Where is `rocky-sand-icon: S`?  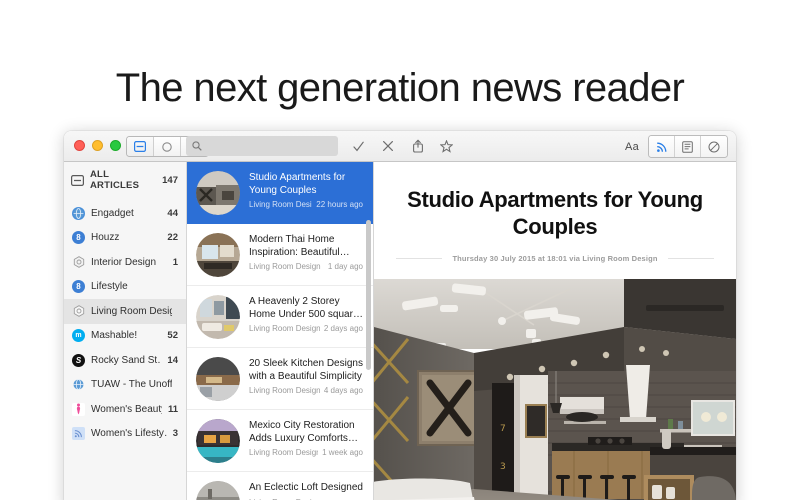 rocky-sand-icon: S is located at coordinates (78, 360).